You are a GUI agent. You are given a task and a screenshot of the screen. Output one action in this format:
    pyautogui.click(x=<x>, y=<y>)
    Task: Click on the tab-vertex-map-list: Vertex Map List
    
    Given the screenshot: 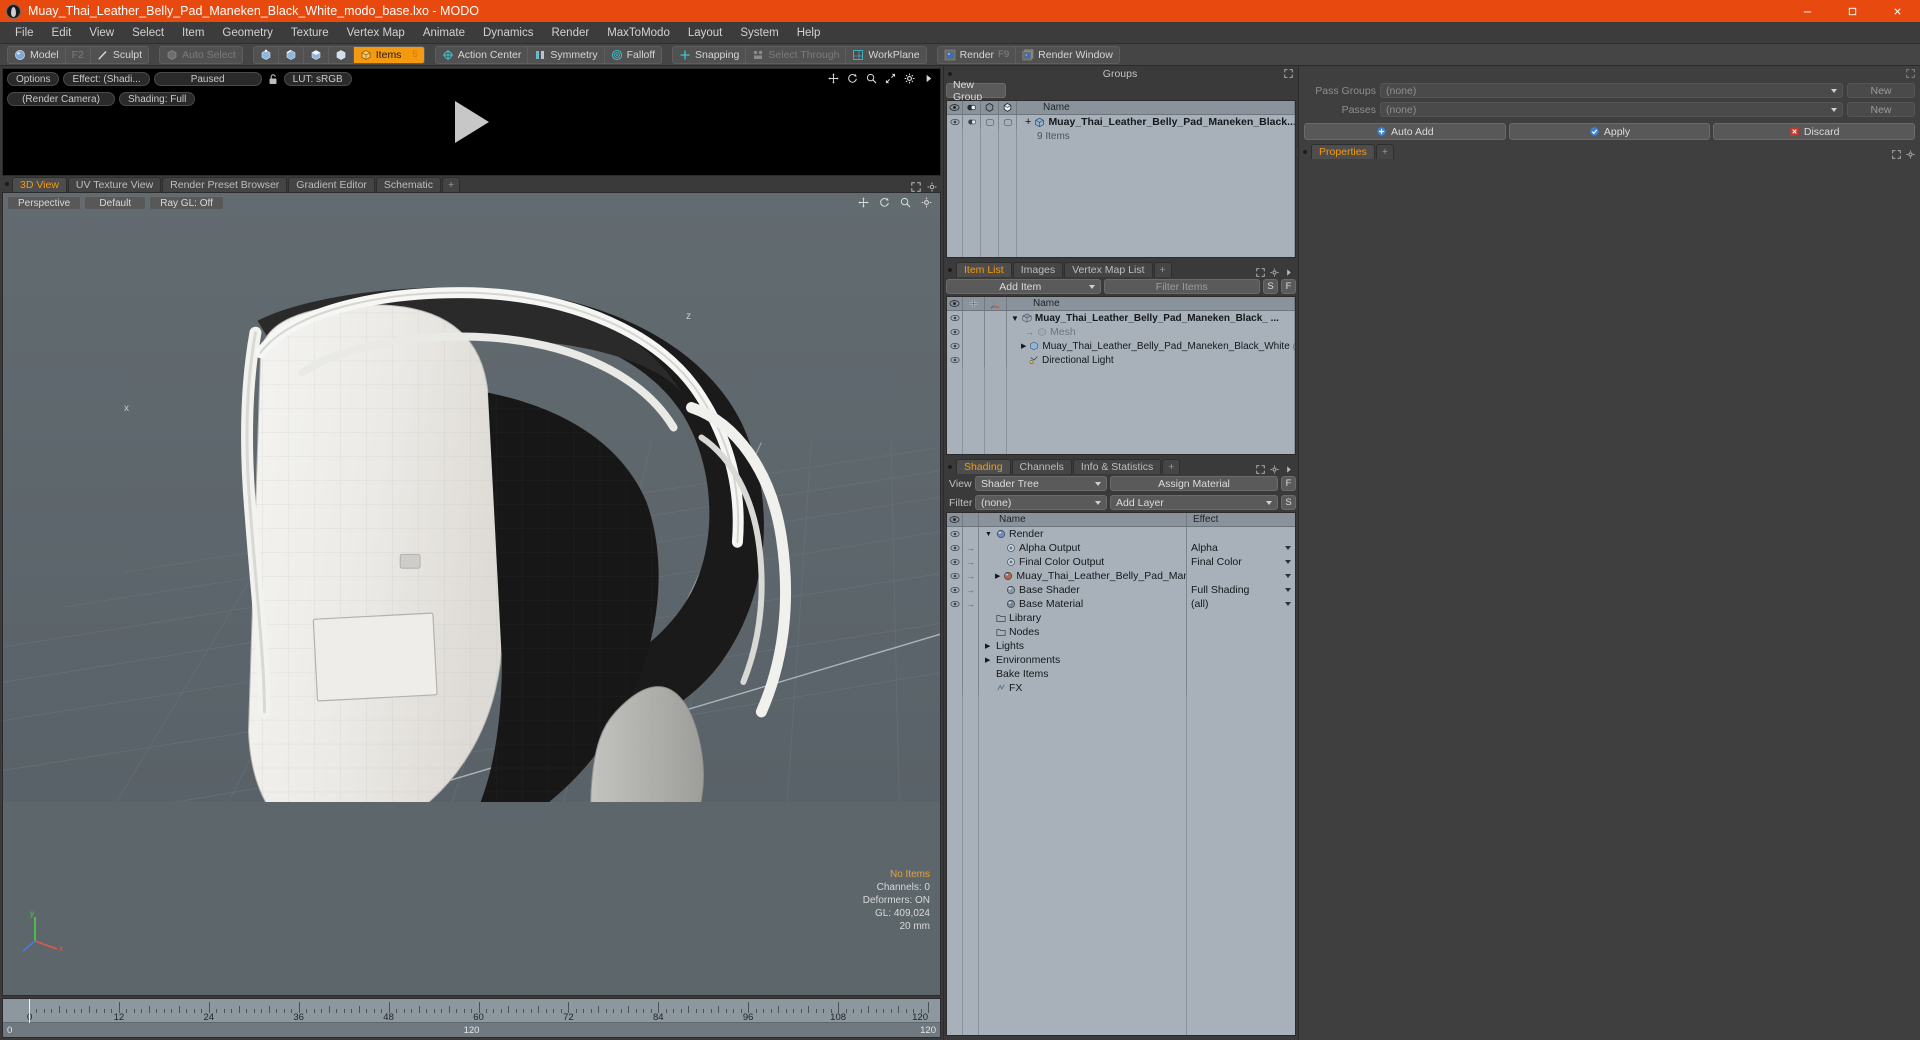 What is the action you would take?
    pyautogui.click(x=1108, y=269)
    